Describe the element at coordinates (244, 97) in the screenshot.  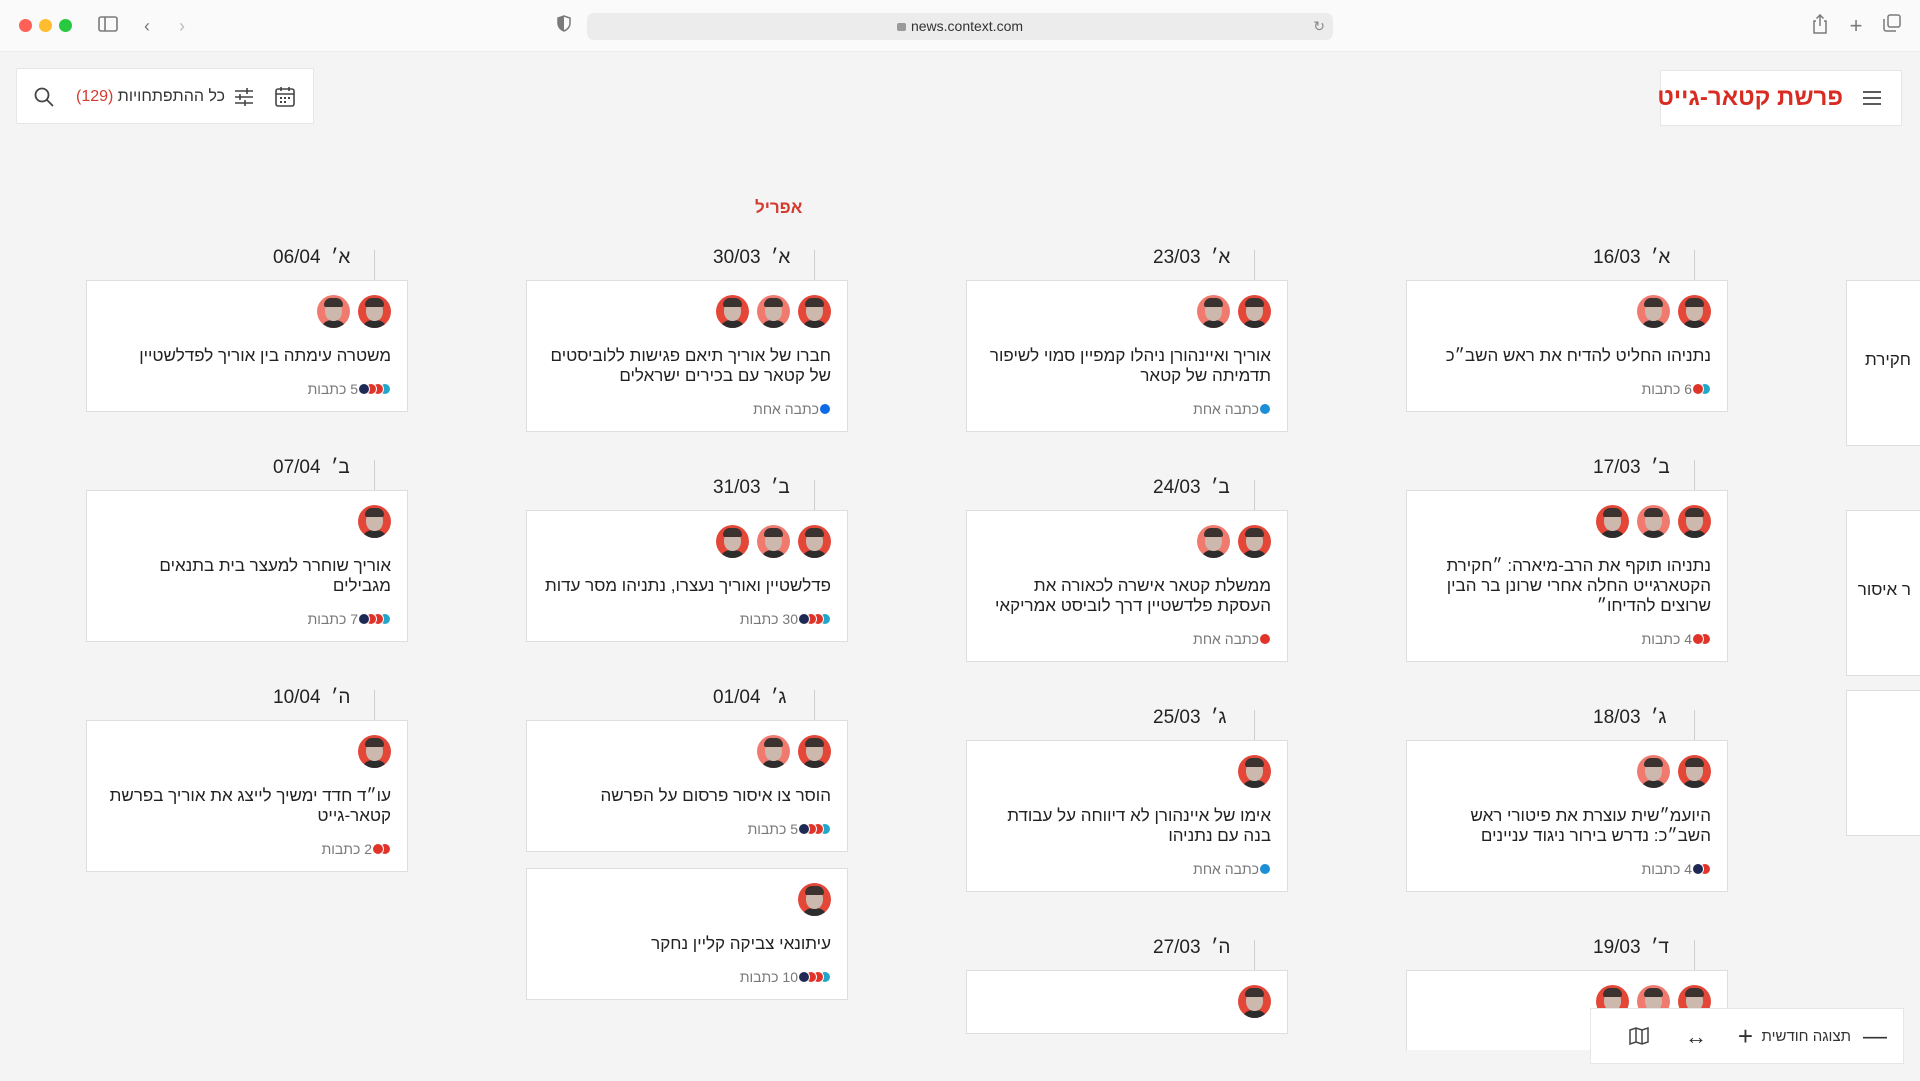
I see `filter-sliders-icon` at that location.